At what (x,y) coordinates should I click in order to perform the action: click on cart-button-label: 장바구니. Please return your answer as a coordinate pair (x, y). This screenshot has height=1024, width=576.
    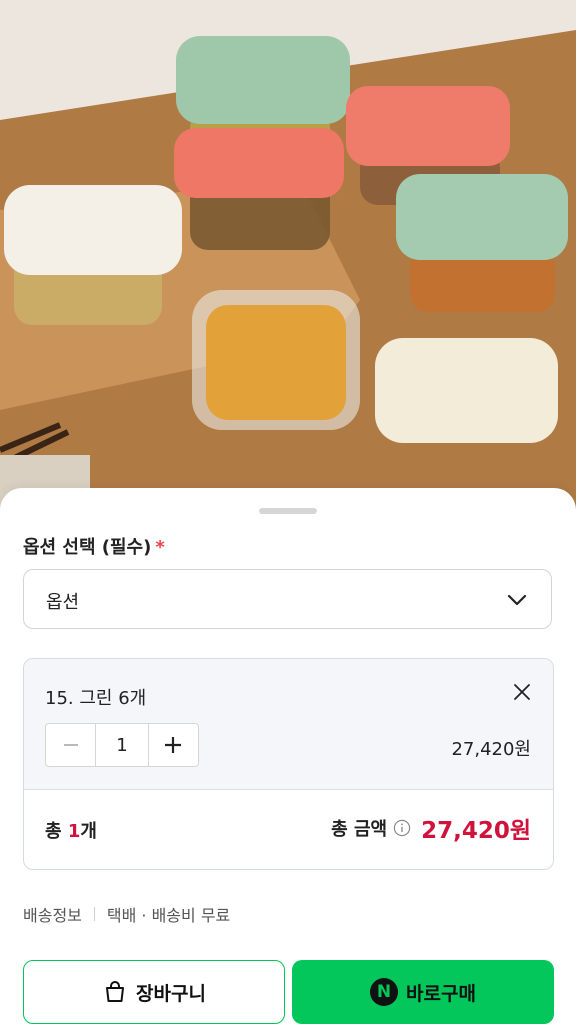
    Looking at the image, I should click on (171, 993).